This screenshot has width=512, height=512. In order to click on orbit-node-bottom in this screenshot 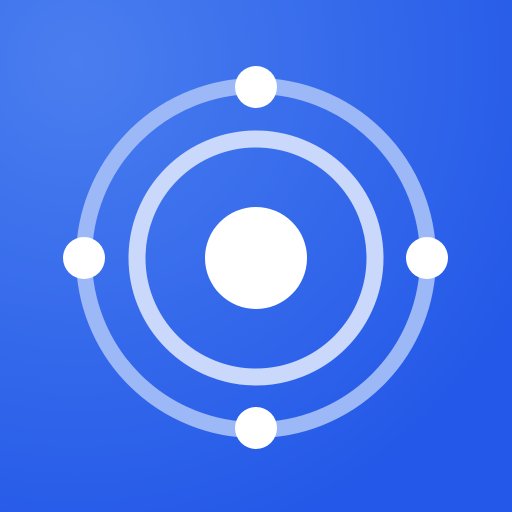, I will do `click(256, 428)`.